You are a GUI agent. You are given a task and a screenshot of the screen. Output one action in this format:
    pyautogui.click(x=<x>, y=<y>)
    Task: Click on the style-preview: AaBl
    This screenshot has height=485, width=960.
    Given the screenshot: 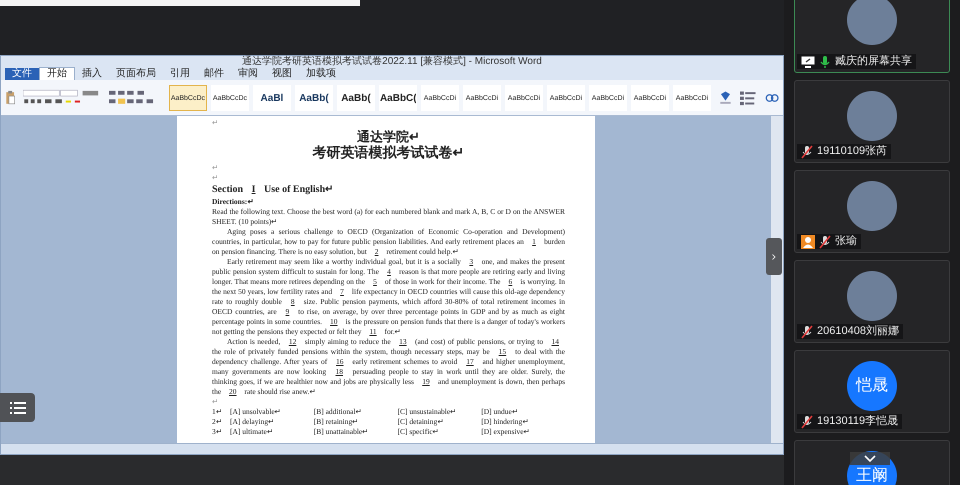 What is the action you would take?
    pyautogui.click(x=271, y=97)
    